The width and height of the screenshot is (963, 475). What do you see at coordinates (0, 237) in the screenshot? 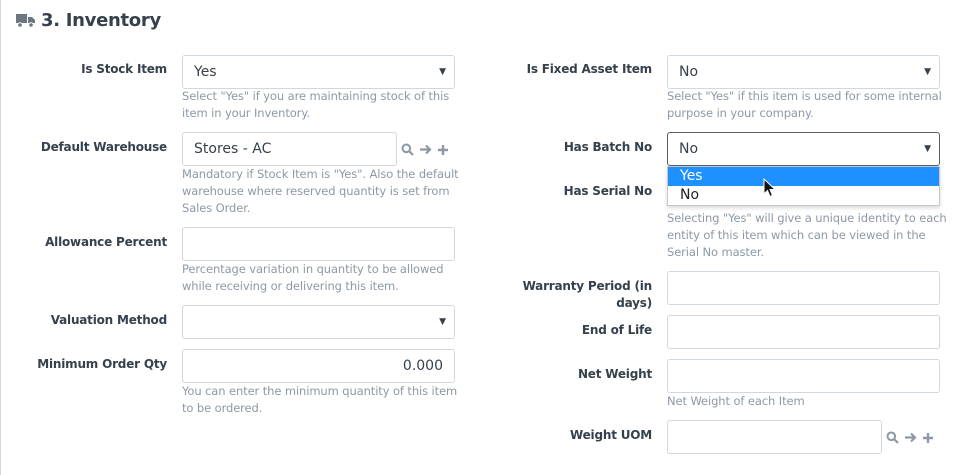
I see `page-left-border` at bounding box center [0, 237].